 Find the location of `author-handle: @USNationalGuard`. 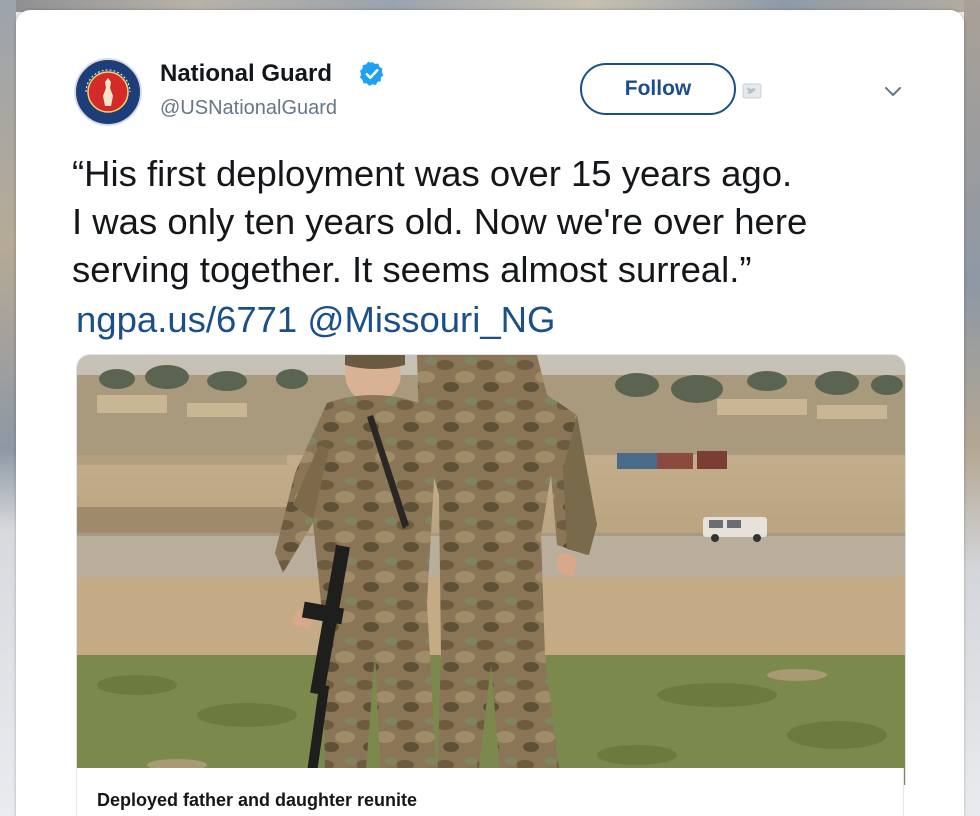

author-handle: @USNationalGuard is located at coordinates (248, 108).